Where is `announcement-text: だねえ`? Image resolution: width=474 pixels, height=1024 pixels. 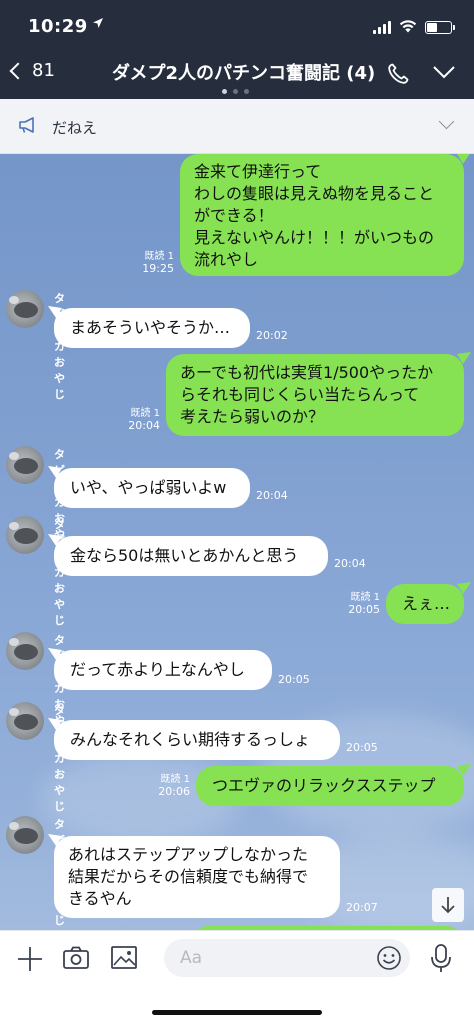
announcement-text: だねえ is located at coordinates (75, 128).